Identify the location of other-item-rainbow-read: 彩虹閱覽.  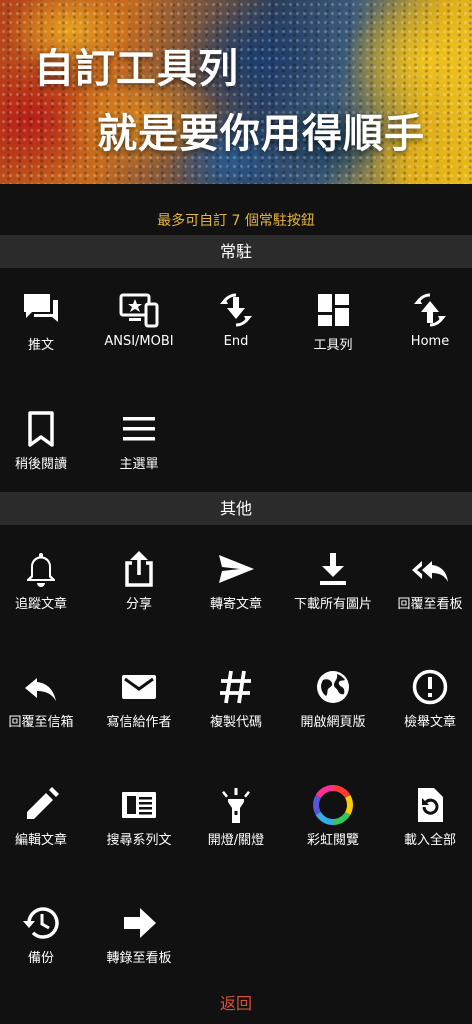
(333, 816).